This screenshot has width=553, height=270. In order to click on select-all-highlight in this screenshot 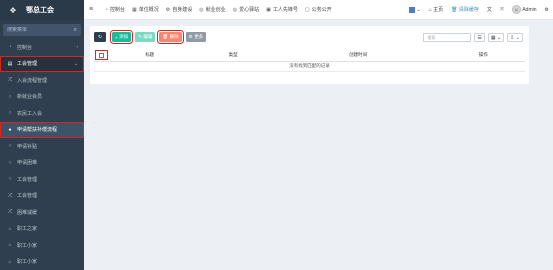, I will do `click(101, 55)`.